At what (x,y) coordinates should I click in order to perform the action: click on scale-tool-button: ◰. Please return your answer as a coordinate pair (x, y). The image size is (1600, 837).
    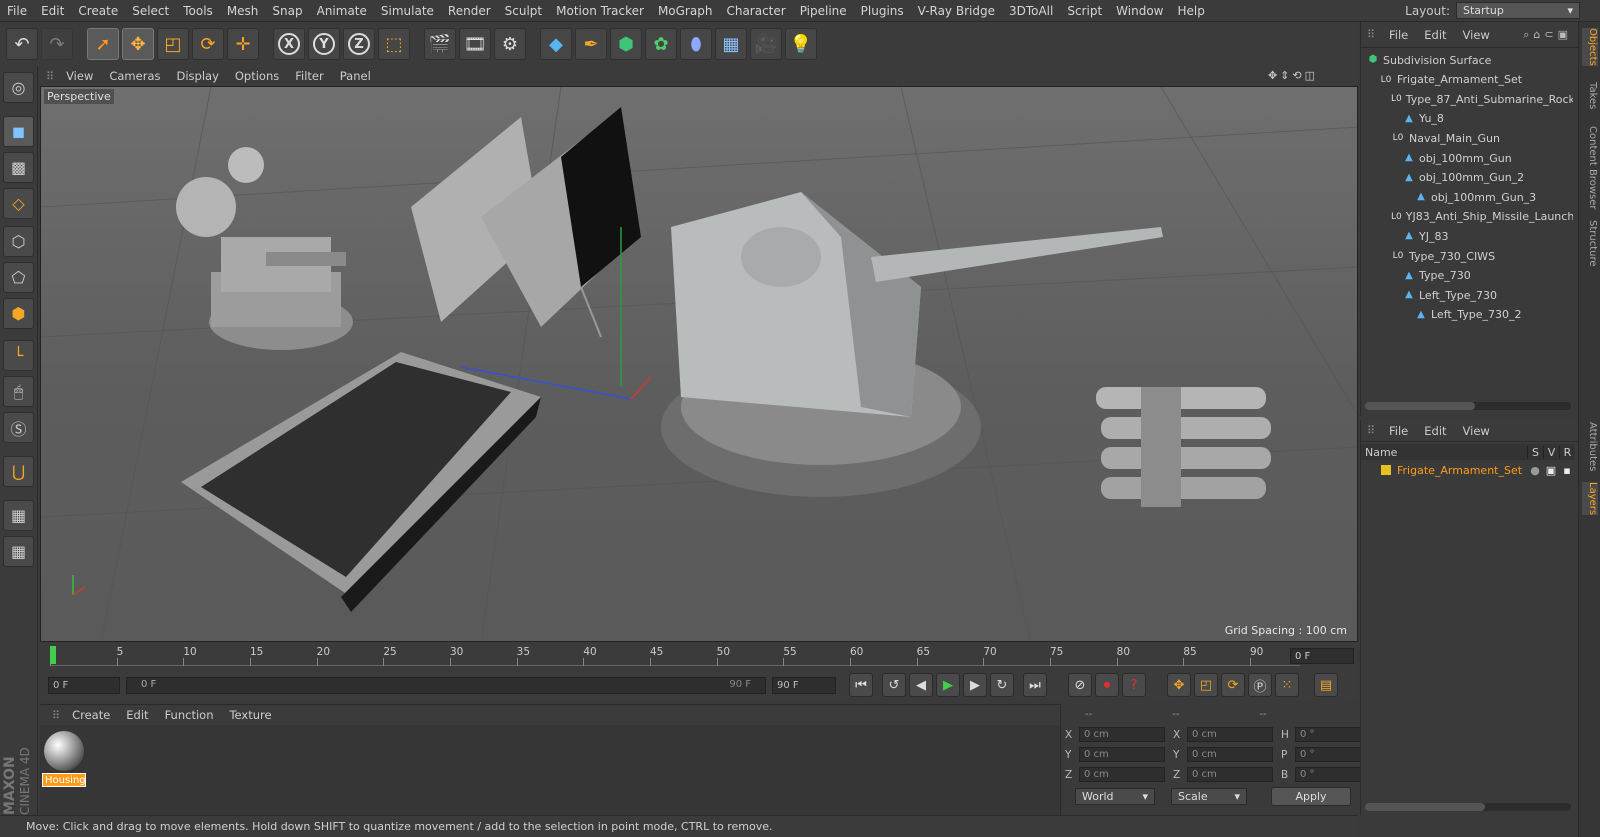
    Looking at the image, I should click on (173, 44).